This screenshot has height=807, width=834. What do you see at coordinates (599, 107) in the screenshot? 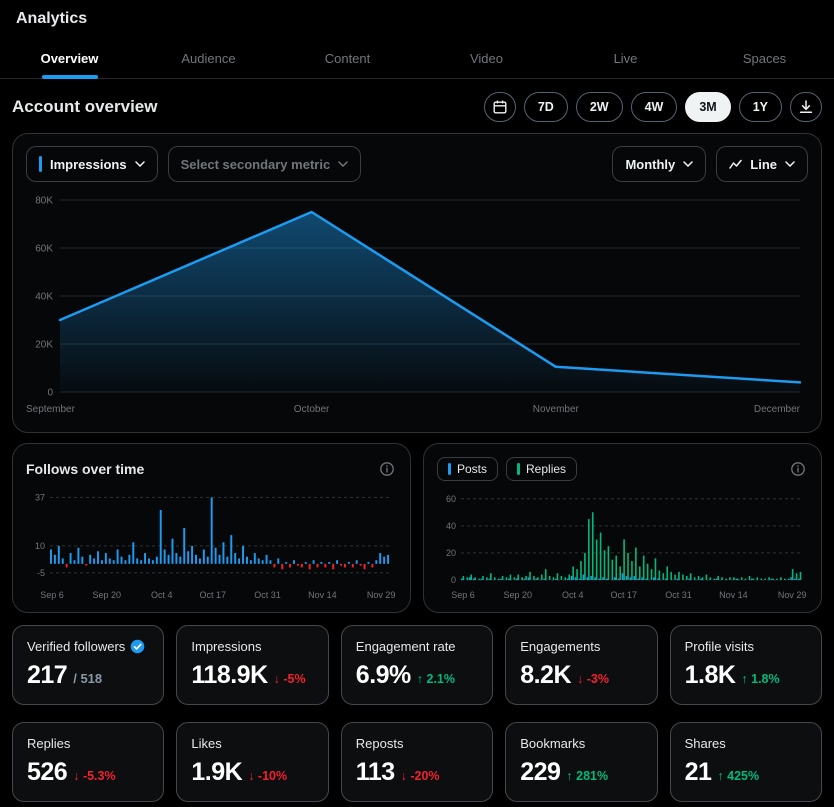
I see `range-2w: 2W` at bounding box center [599, 107].